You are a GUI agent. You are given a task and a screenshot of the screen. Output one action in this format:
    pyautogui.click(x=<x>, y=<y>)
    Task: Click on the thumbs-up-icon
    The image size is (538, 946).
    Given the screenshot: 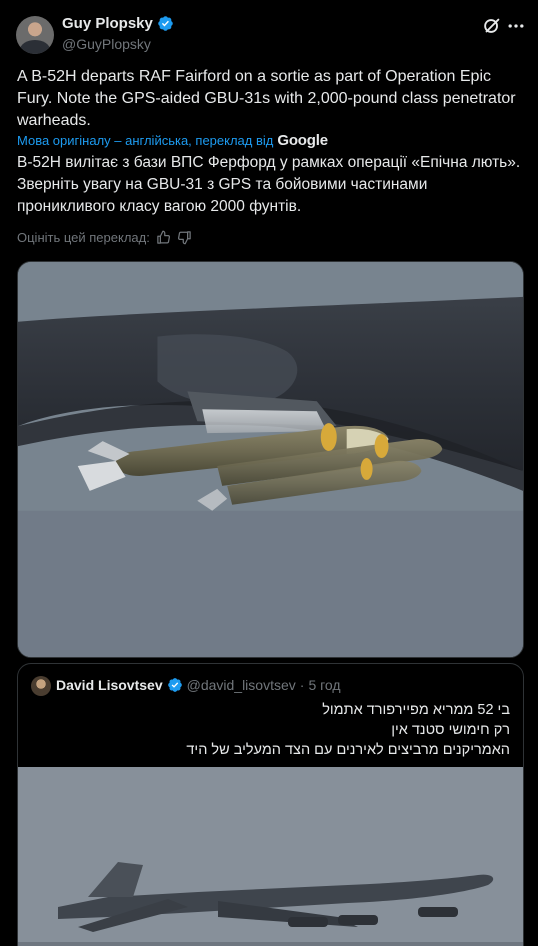 What is the action you would take?
    pyautogui.click(x=163, y=237)
    